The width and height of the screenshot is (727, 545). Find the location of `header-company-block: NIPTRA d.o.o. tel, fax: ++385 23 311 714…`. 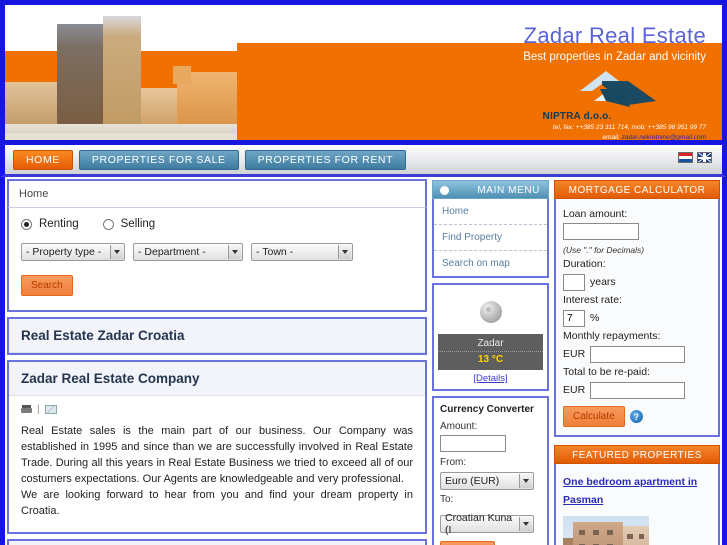

header-company-block: NIPTRA d.o.o. tel, fax: ++385 23 311 714… is located at coordinates (546, 126).